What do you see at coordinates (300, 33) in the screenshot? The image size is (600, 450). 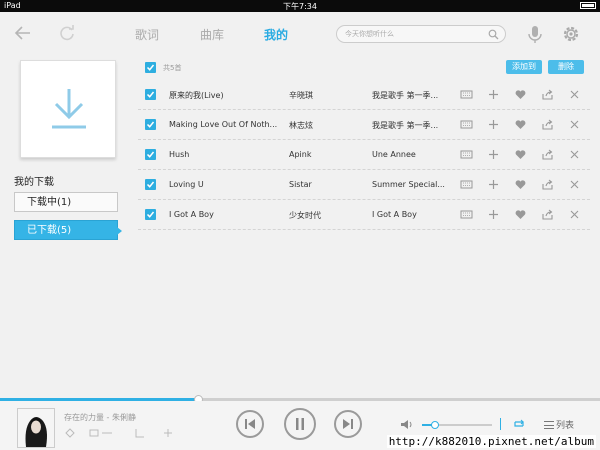 I see `top-navigation: 歌词 曲库 我的` at bounding box center [300, 33].